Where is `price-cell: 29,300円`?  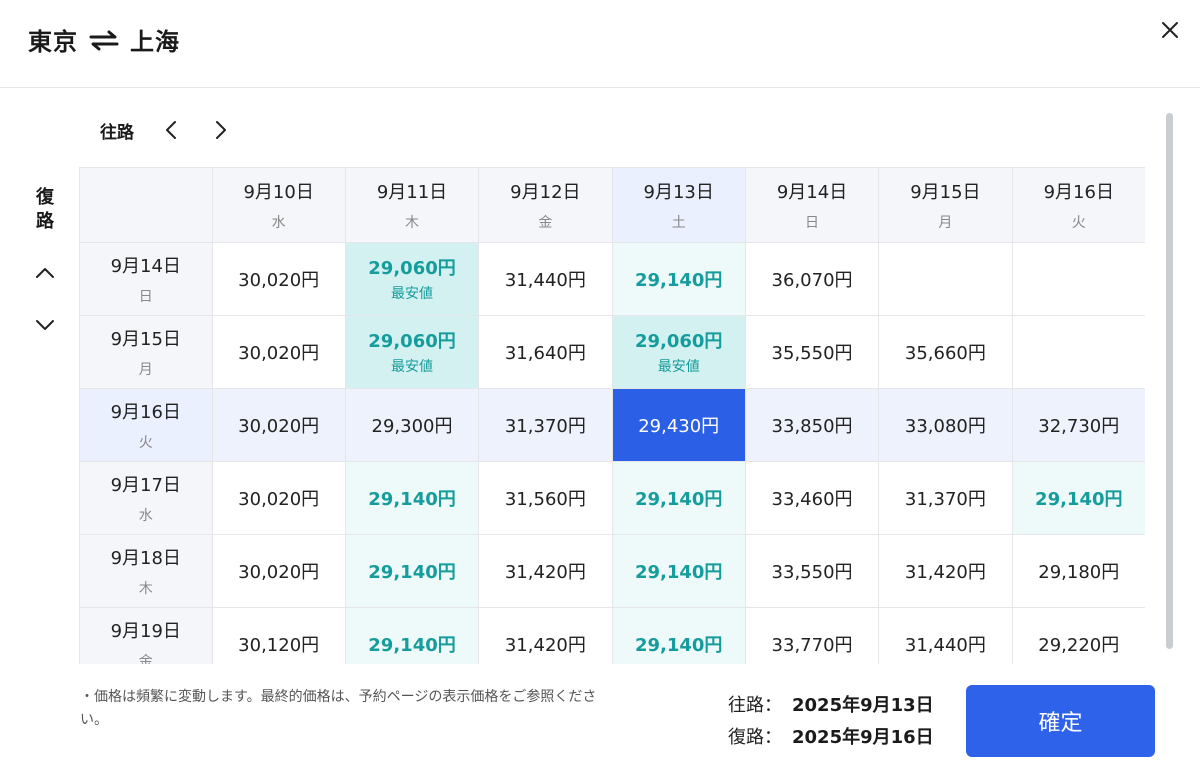
price-cell: 29,300円 is located at coordinates (412, 425).